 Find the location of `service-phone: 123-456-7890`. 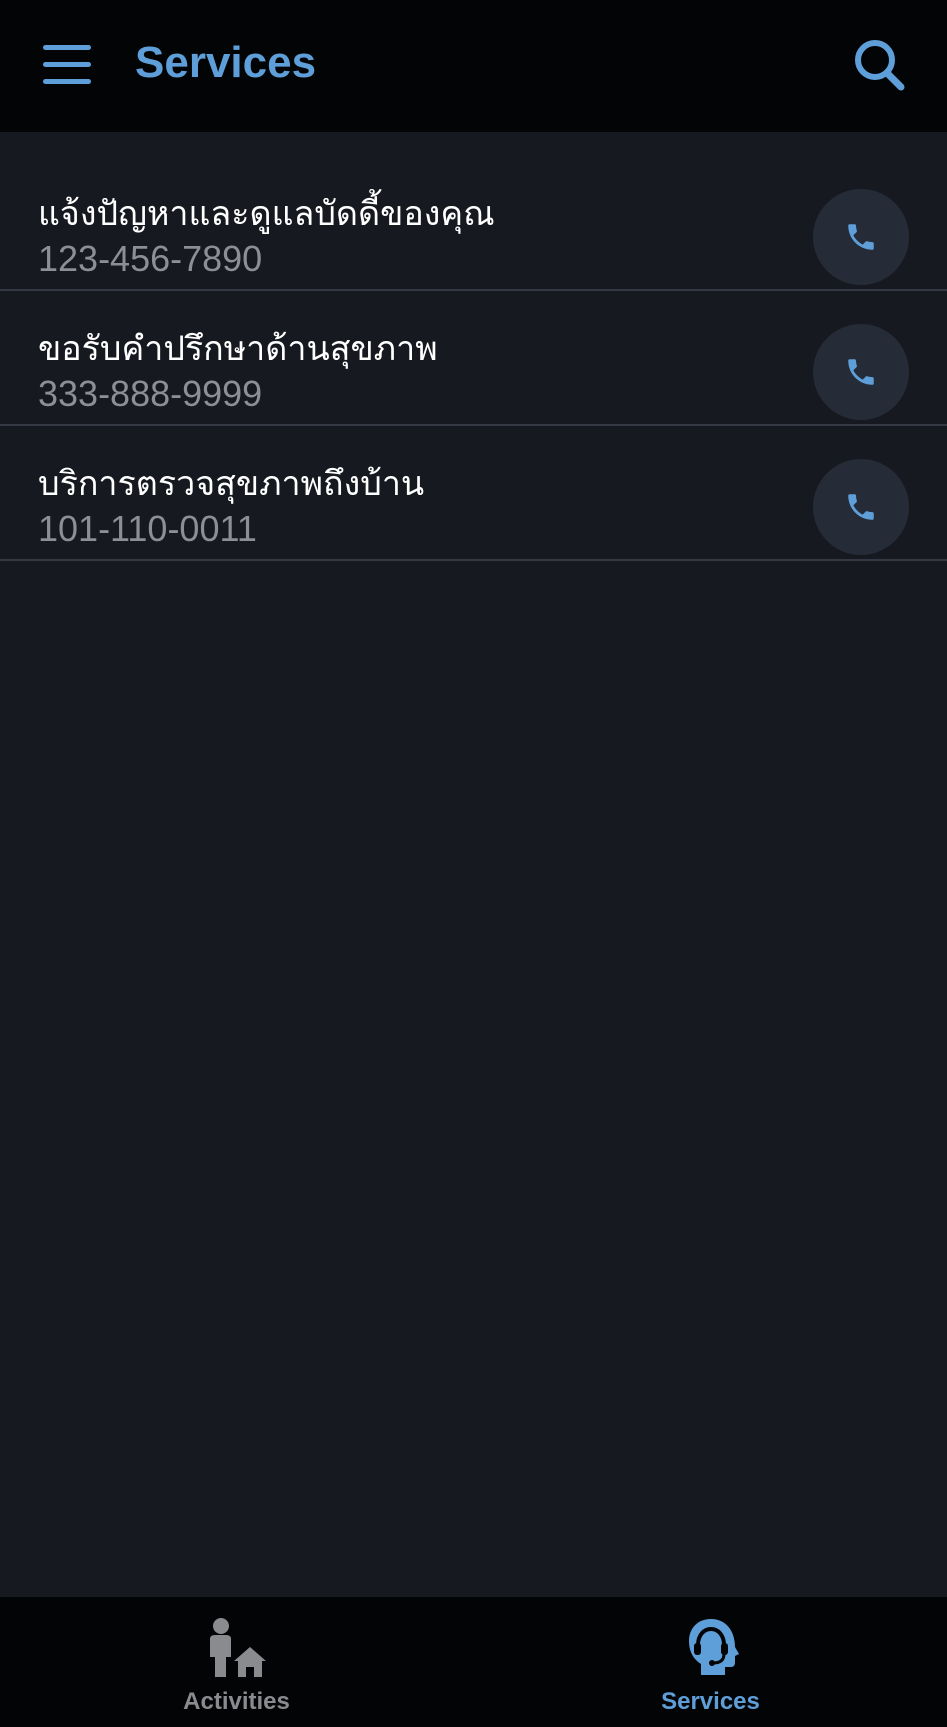

service-phone: 123-456-7890 is located at coordinates (150, 258).